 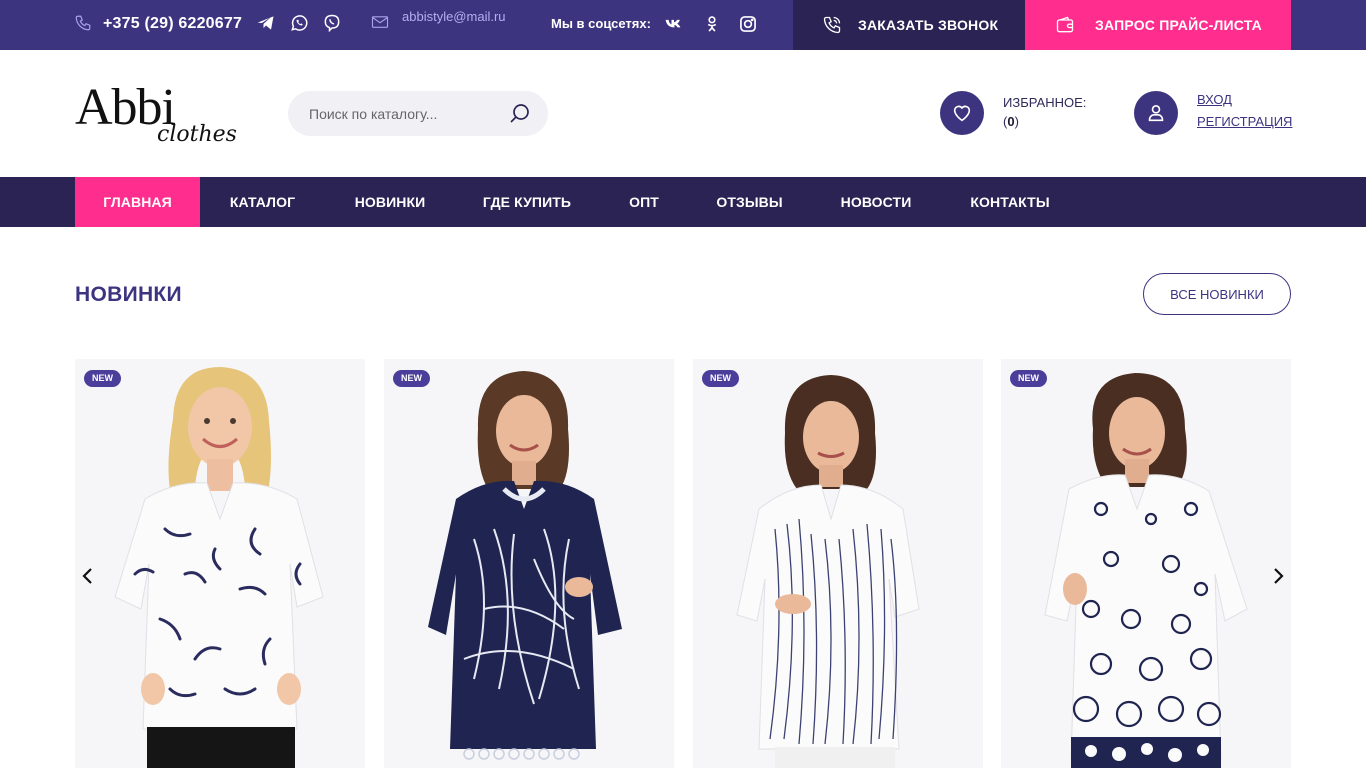 What do you see at coordinates (380, 22) in the screenshot?
I see `mail-icon` at bounding box center [380, 22].